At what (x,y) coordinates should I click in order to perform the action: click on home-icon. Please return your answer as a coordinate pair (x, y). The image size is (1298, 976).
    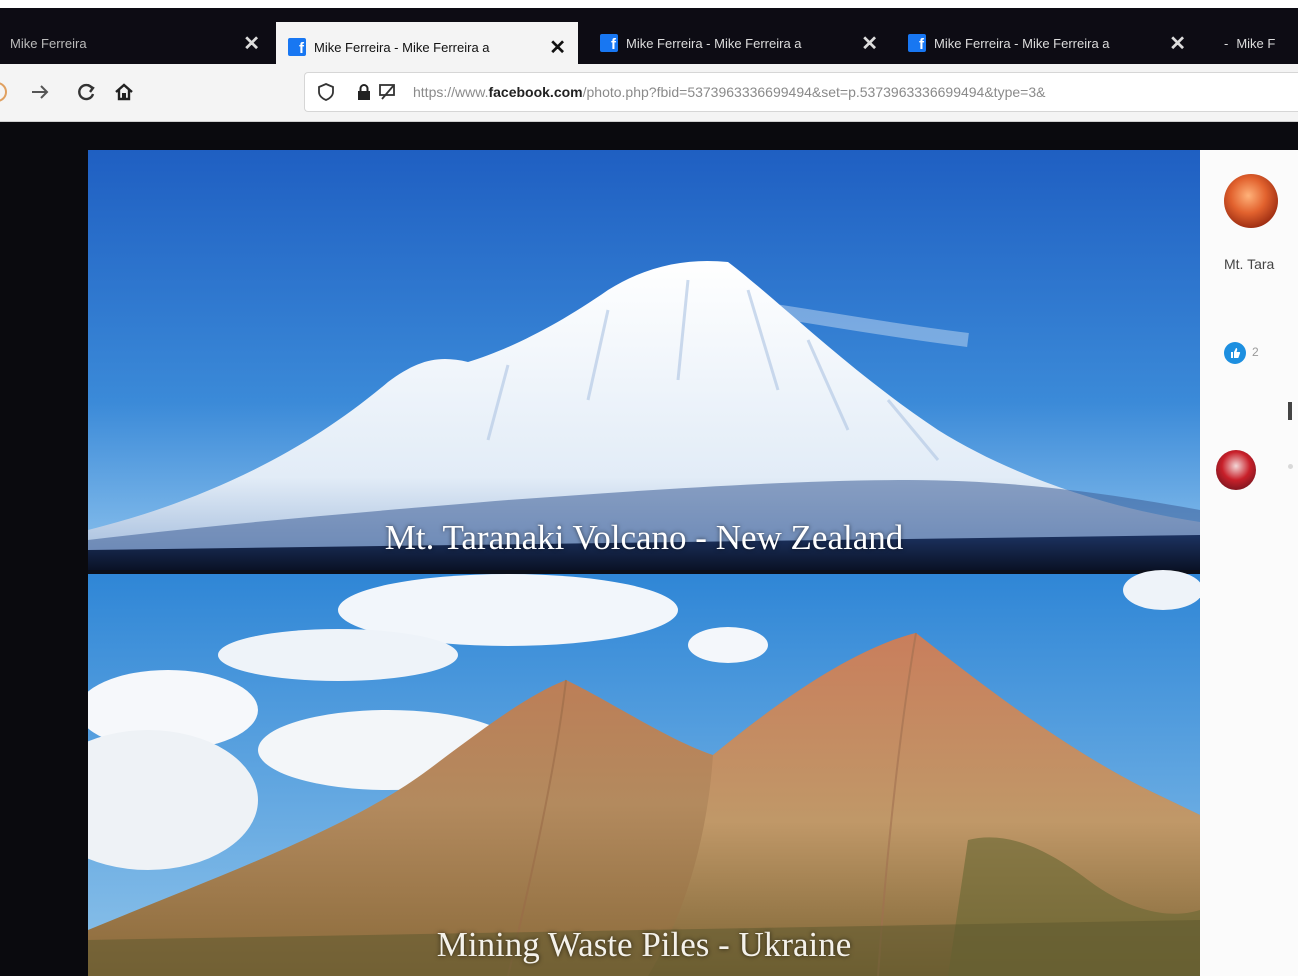
    Looking at the image, I should click on (124, 92).